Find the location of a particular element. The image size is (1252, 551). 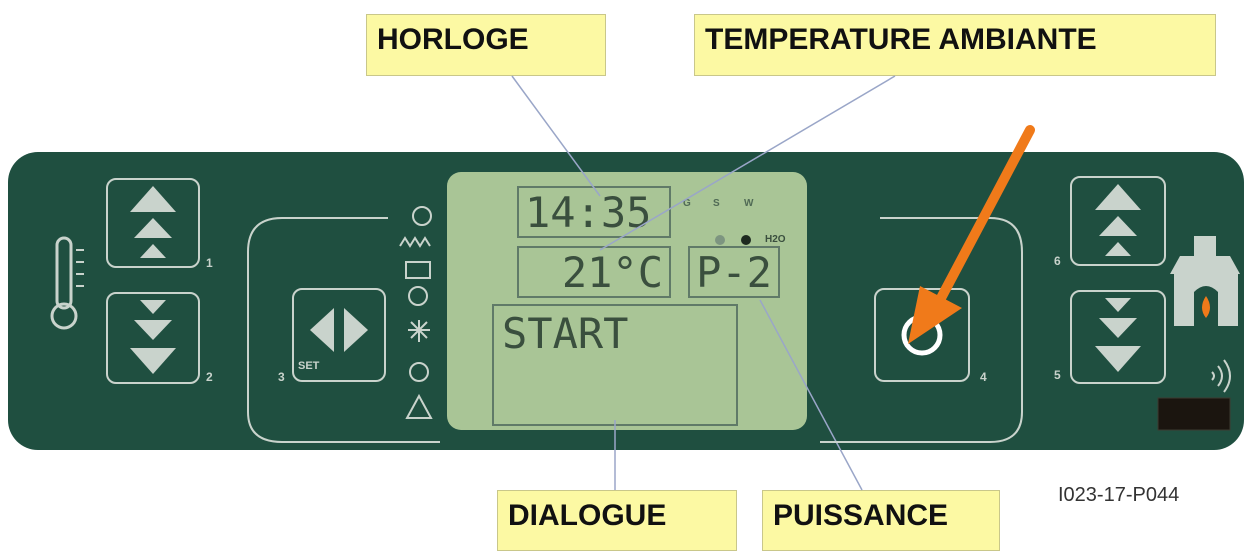

resistance-icon is located at coordinates (415, 242).